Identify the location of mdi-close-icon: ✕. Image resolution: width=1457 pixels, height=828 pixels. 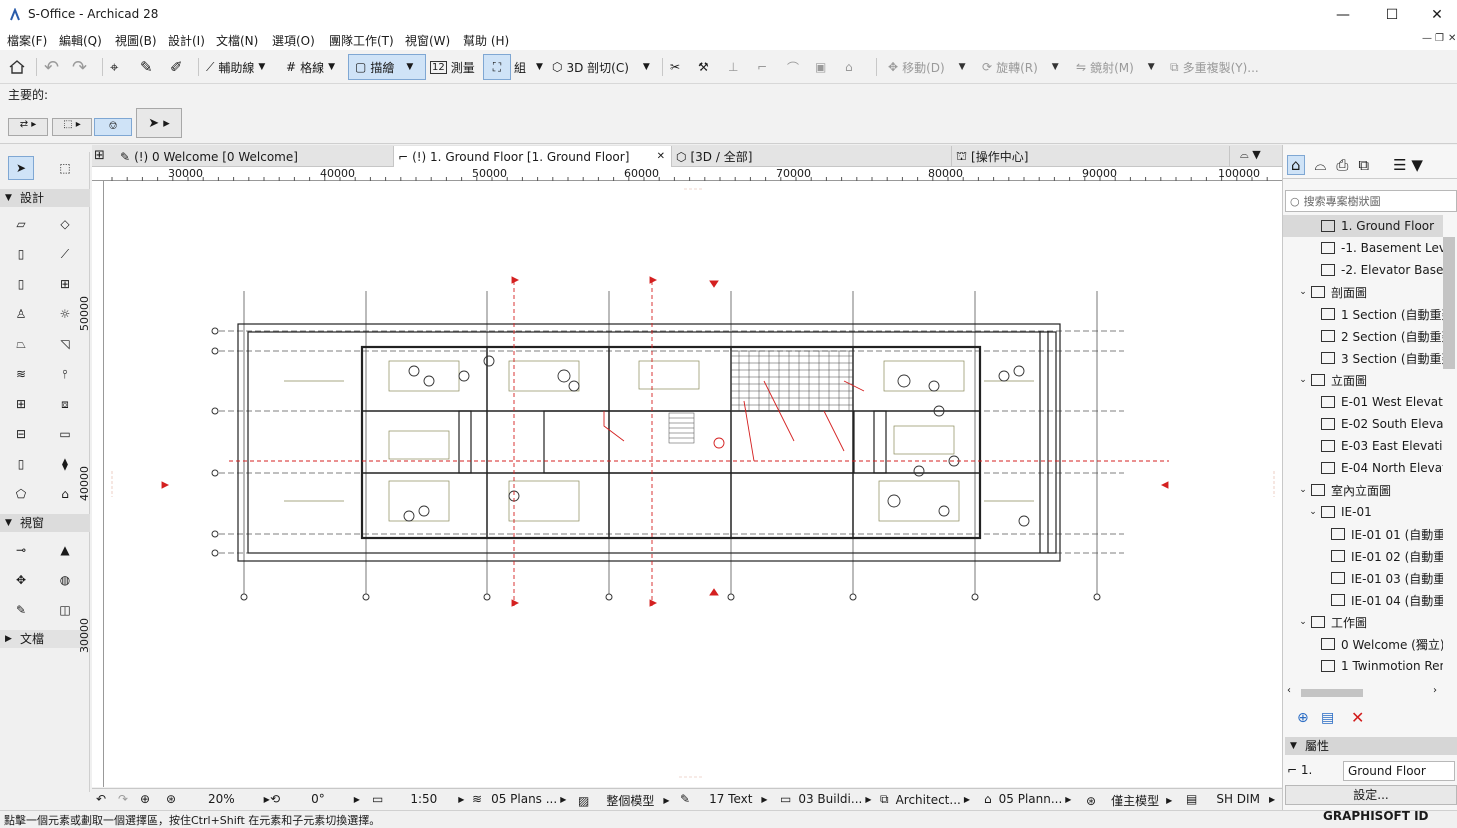
(1452, 38).